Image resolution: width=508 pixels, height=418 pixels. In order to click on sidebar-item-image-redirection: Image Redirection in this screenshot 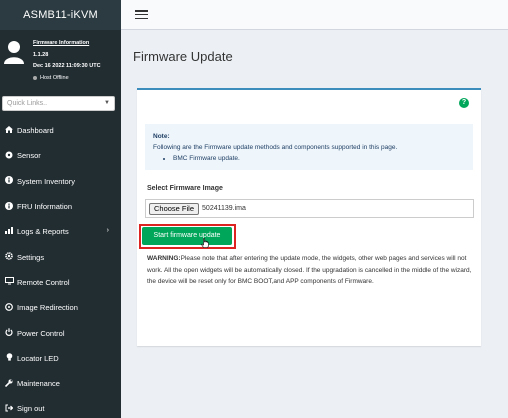, I will do `click(60, 307)`.